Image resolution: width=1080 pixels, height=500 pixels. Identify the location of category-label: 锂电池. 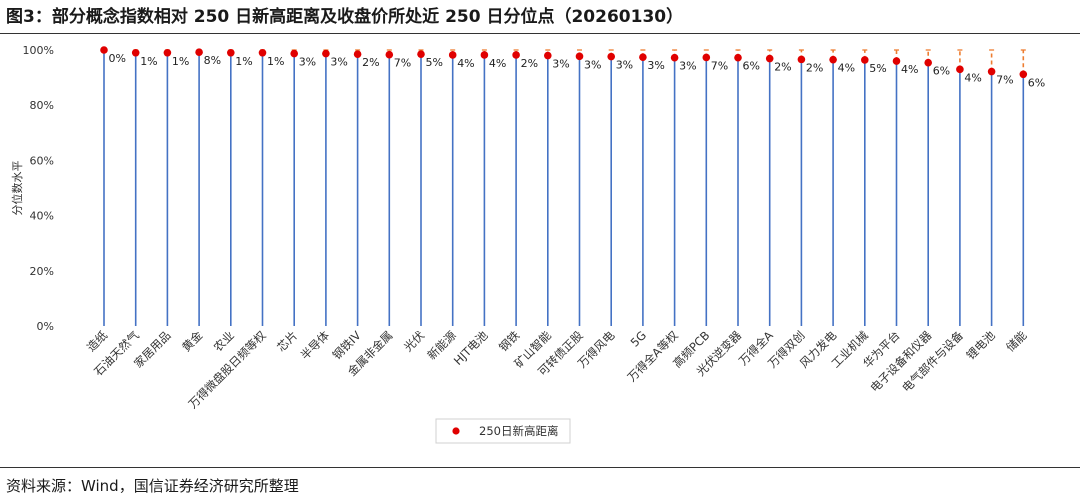
(980, 345).